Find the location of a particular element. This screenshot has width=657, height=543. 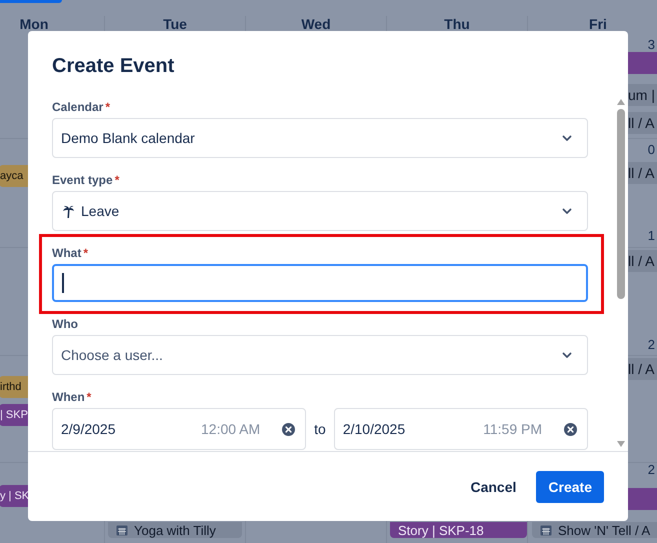

event-chip: Show 'N' Tell / A is located at coordinates (594, 530).